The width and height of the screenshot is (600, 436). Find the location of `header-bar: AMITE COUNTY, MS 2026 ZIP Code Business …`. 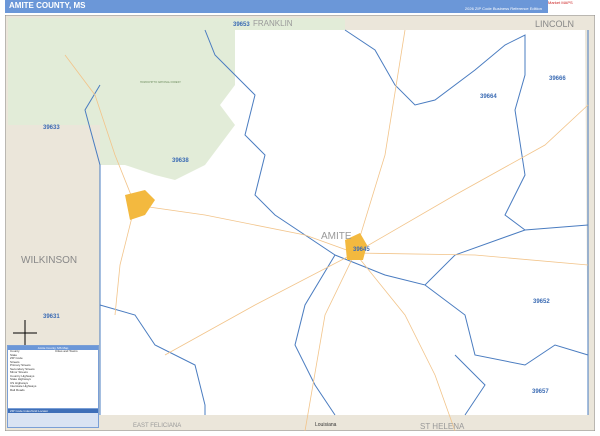

header-bar: AMITE COUNTY, MS 2026 ZIP Code Business … is located at coordinates (276, 6).